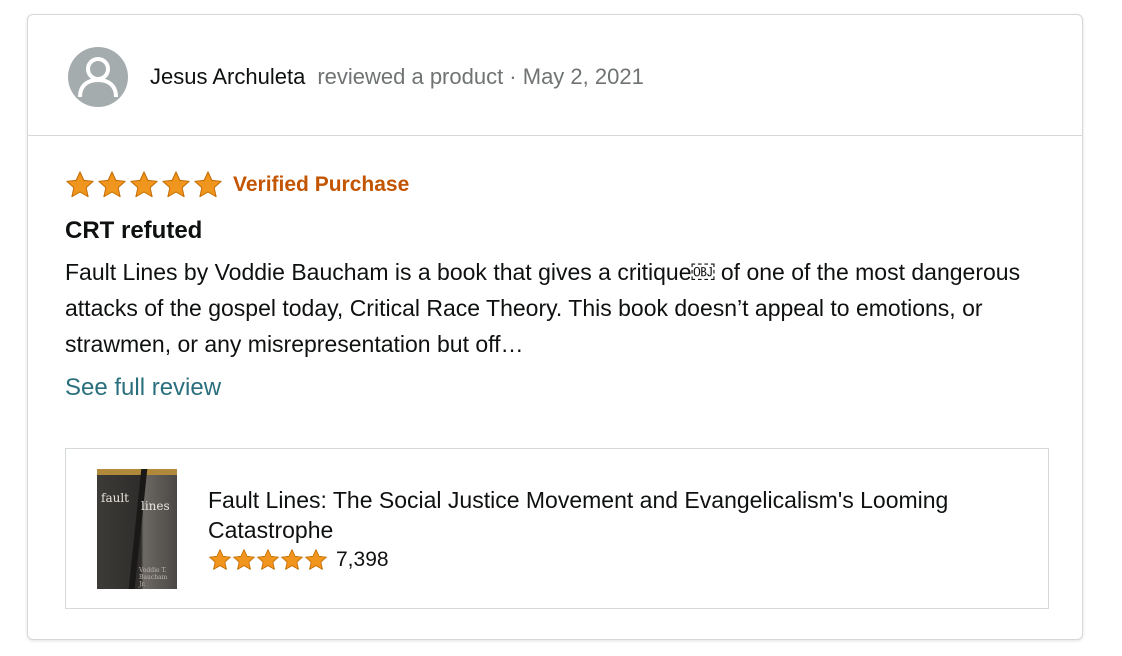 This screenshot has height=656, width=1122. What do you see at coordinates (555, 185) in the screenshot?
I see `rating-row: Verified Purchase` at bounding box center [555, 185].